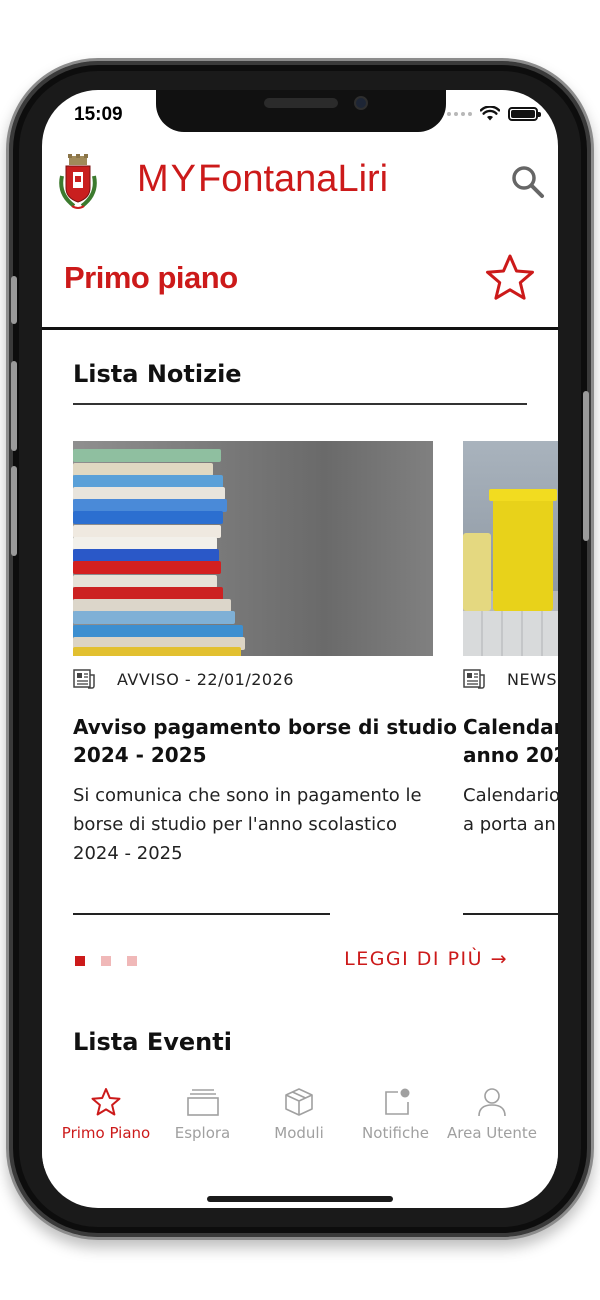  What do you see at coordinates (202, 1102) in the screenshot?
I see `stack-icon` at bounding box center [202, 1102].